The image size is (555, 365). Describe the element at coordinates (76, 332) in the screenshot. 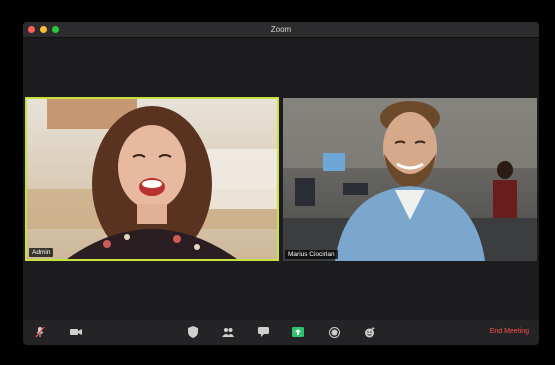

I see `video-camera-icon` at that location.